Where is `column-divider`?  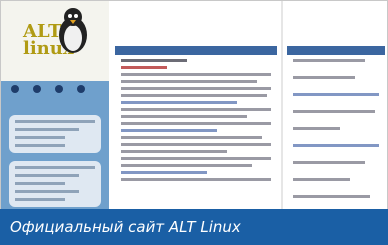
column-divider is located at coordinates (282, 122).